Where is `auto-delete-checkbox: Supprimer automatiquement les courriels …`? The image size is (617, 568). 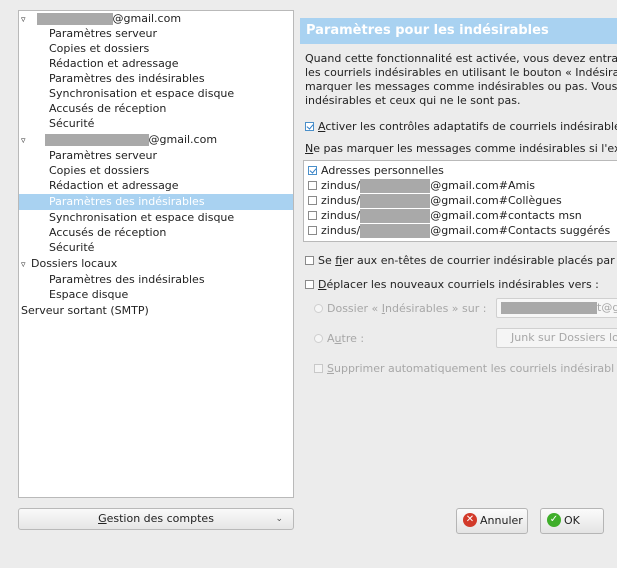 auto-delete-checkbox: Supprimer automatiquement les courriels … is located at coordinates (464, 369).